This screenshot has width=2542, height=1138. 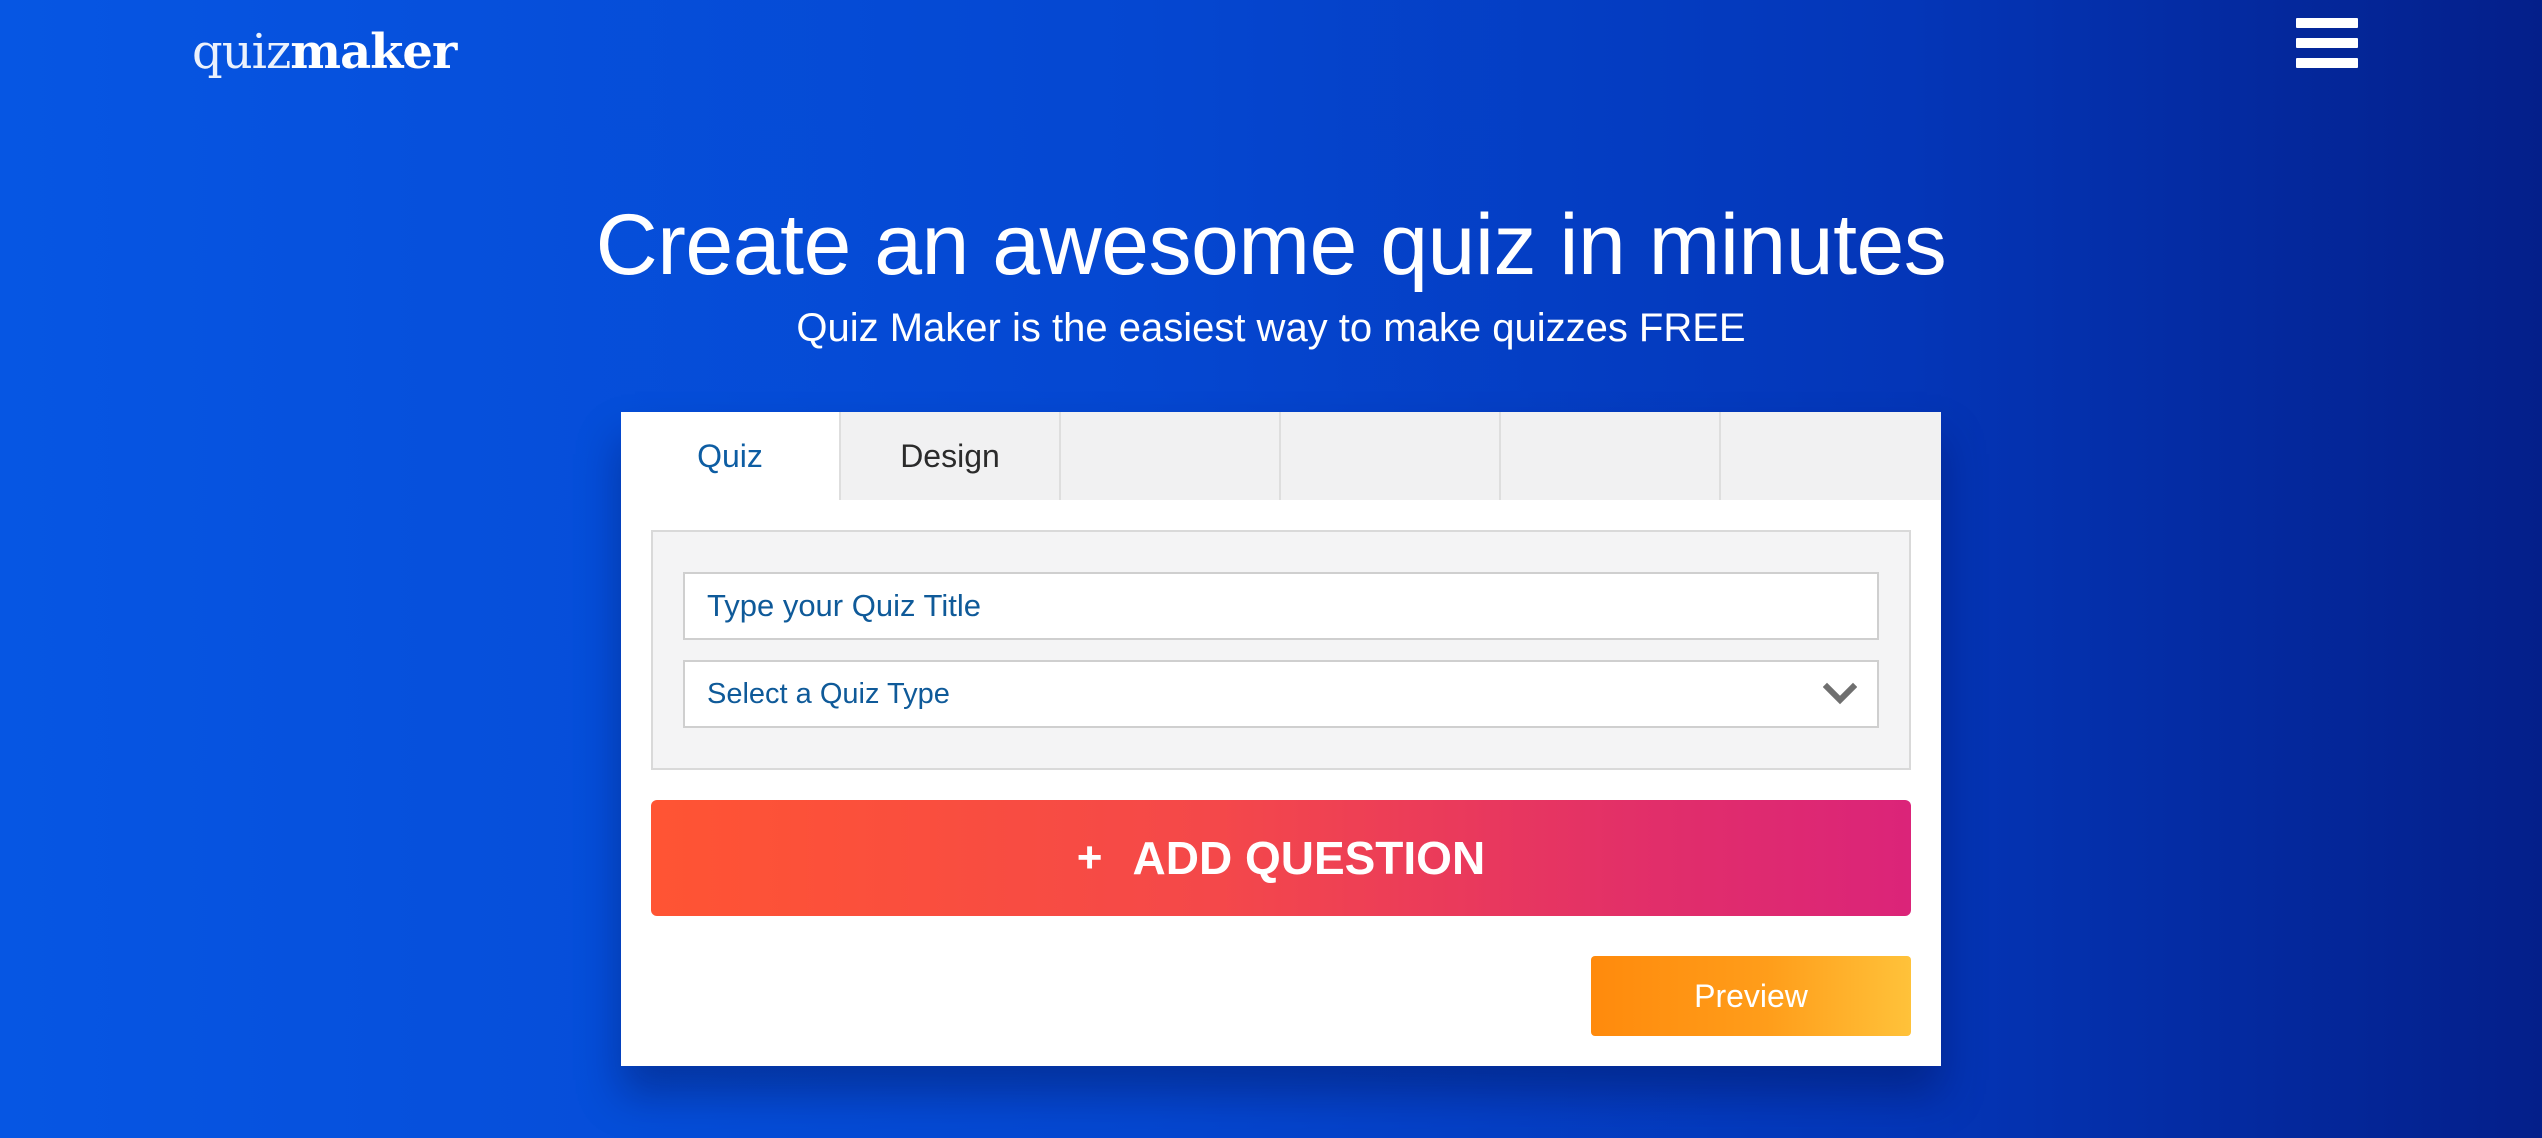 I want to click on hamburger-menu-icon, so click(x=2327, y=44).